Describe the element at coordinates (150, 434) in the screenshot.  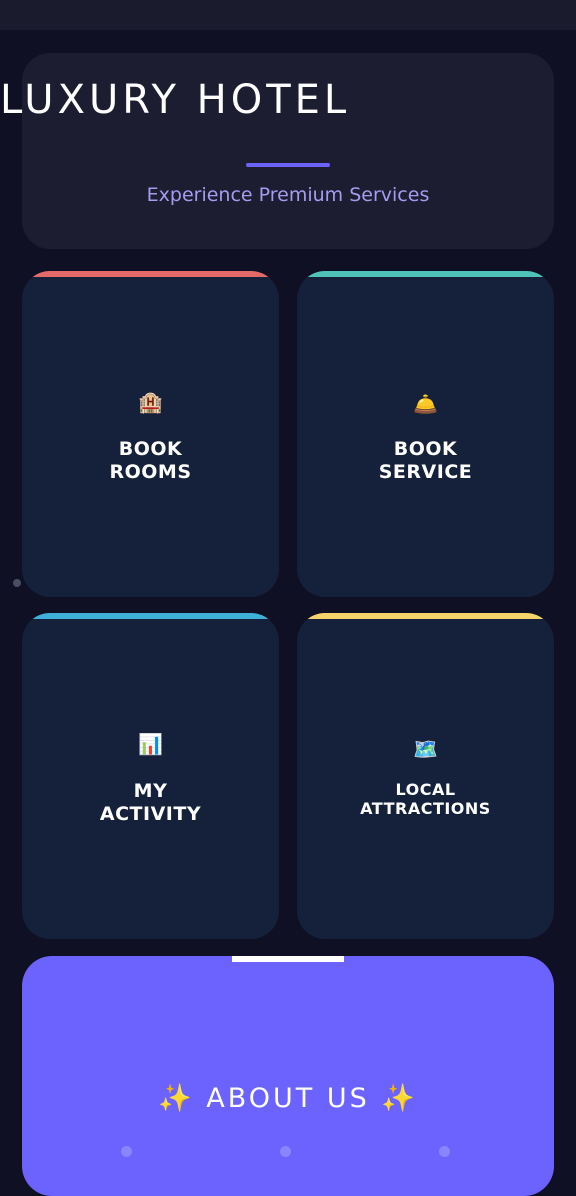
I see `book-rooms-tile: 🏨 BOOK ROOMS` at that location.